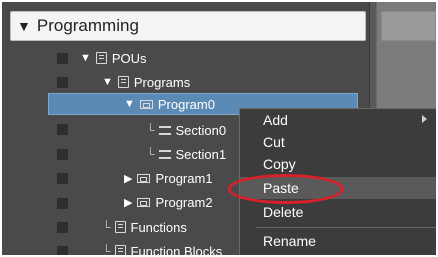  I want to click on tree-item-programs: ▼ Programs, so click(146, 82).